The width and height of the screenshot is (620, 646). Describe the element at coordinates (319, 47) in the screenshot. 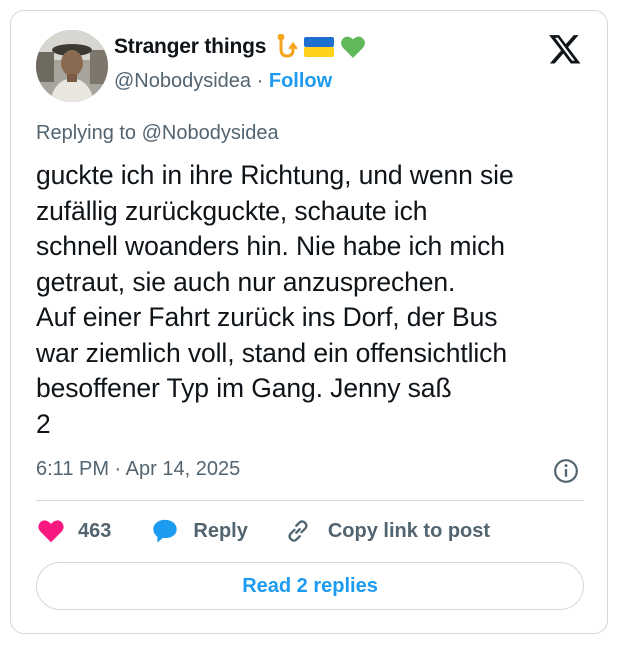

I see `ukraine-flag-icon` at that location.